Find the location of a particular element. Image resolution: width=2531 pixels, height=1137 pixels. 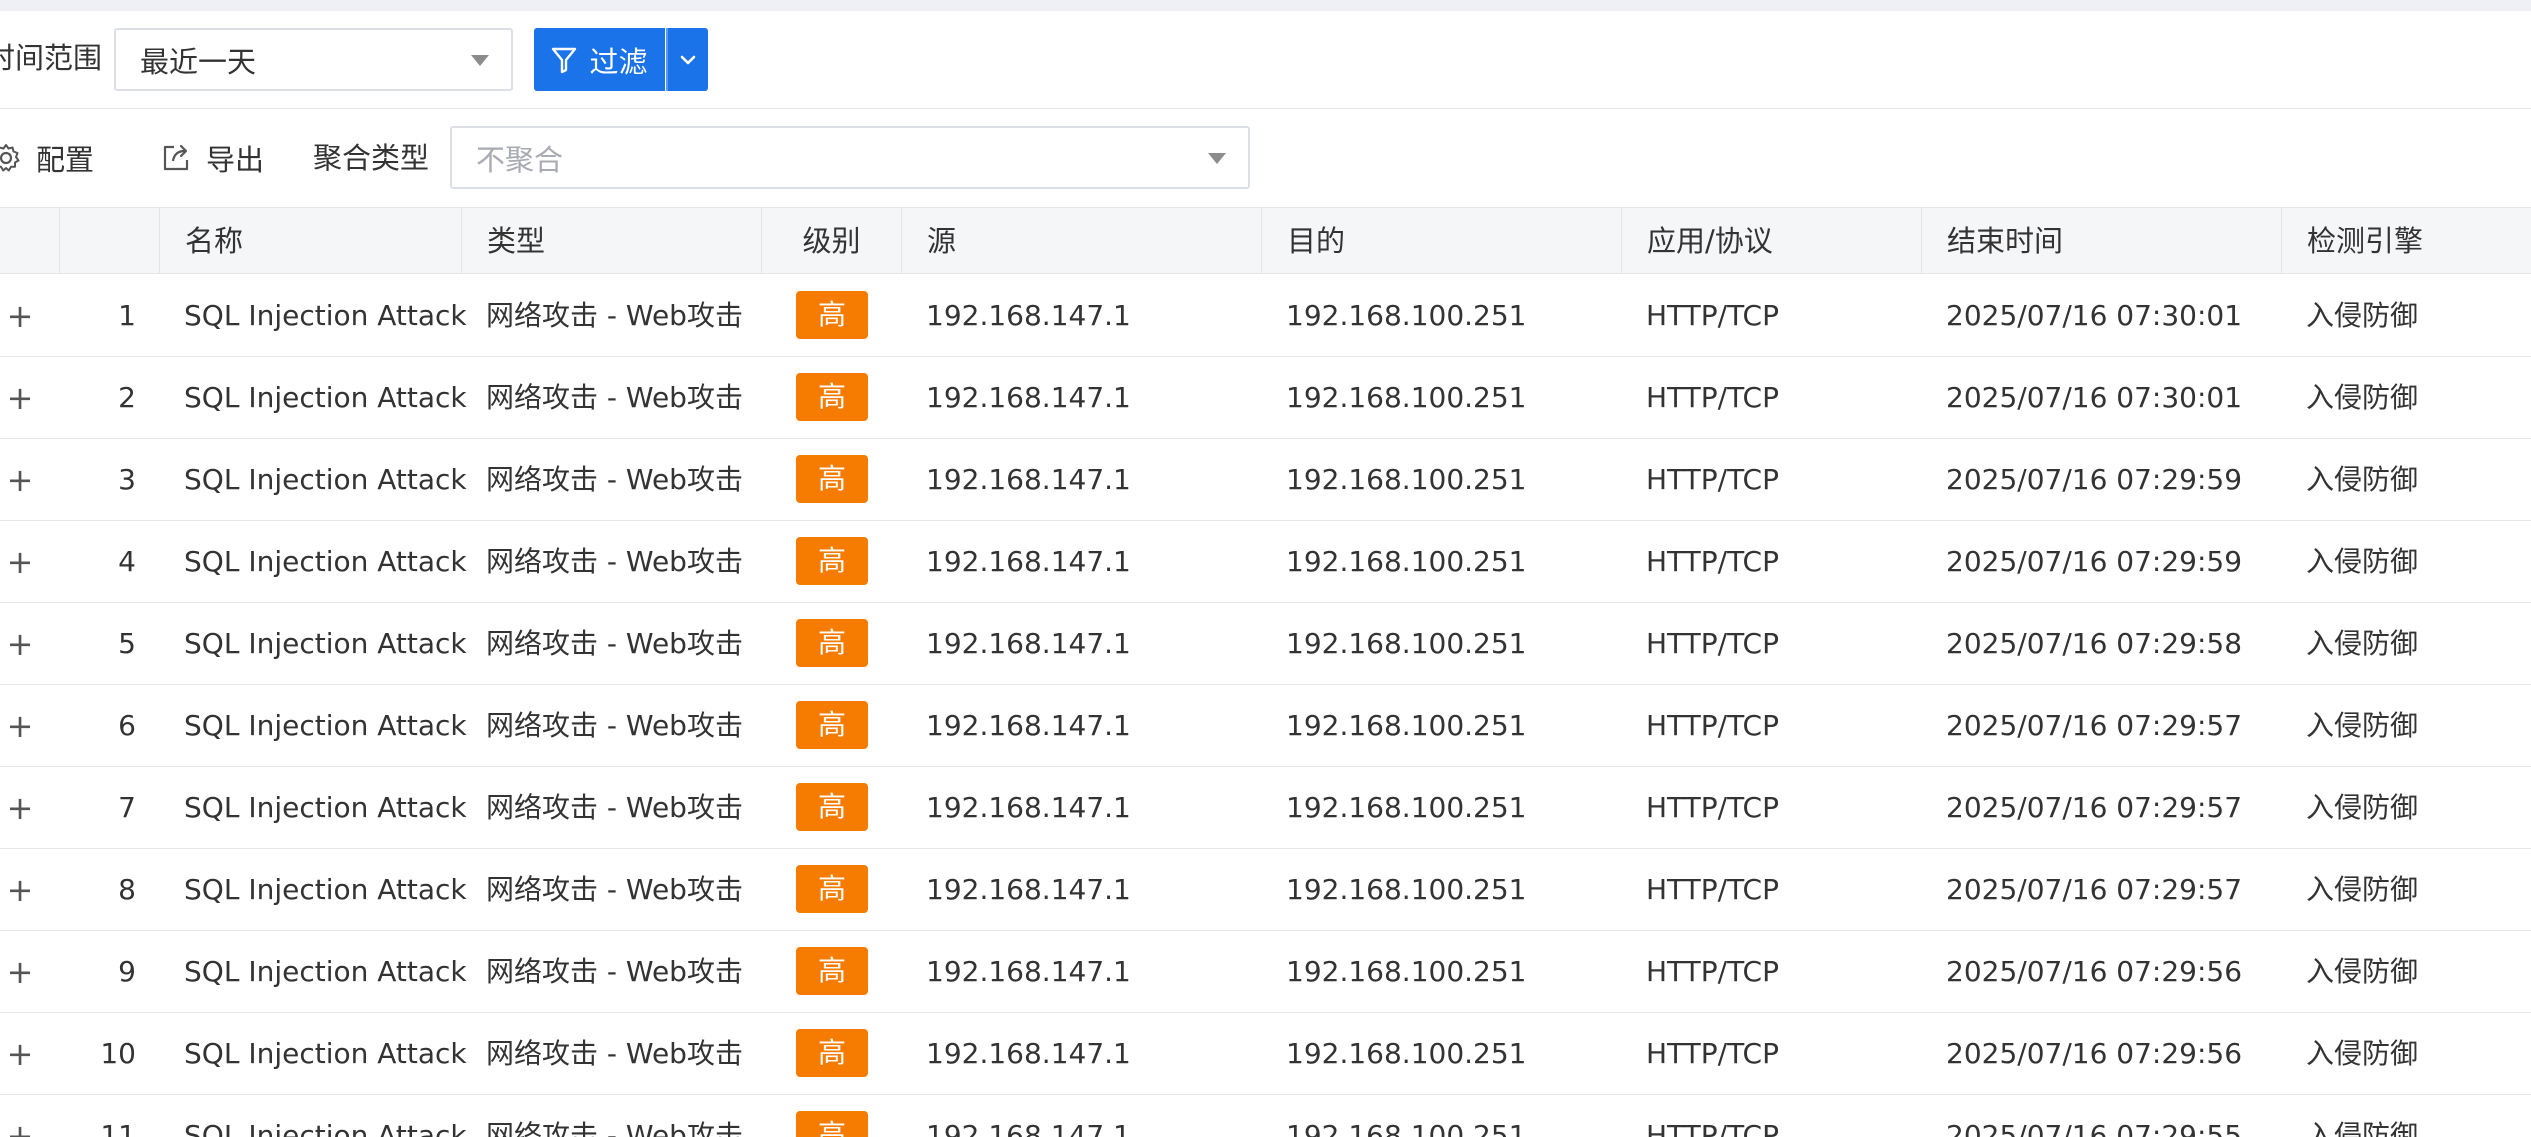

table-toolbar: 配置 导出 聚合类型 不聚合 is located at coordinates (1265, 158).